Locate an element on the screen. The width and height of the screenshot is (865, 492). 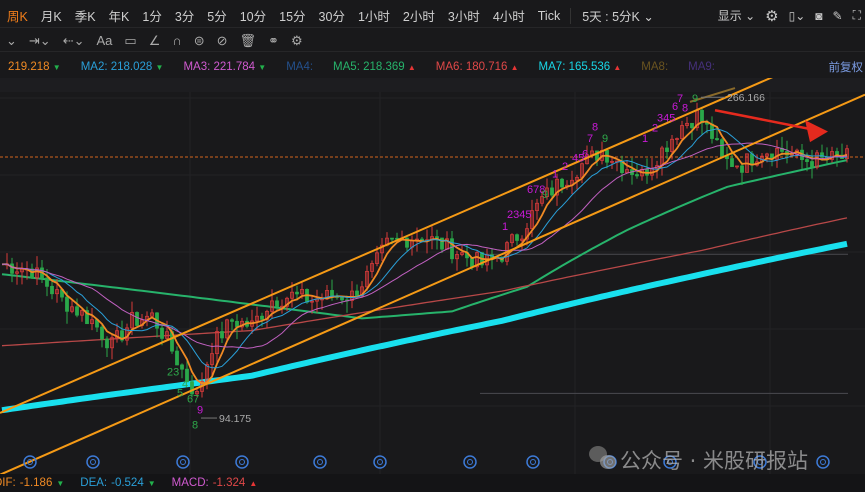
drawing-tool-icon: ⇥⌄ is located at coordinates (40, 41).